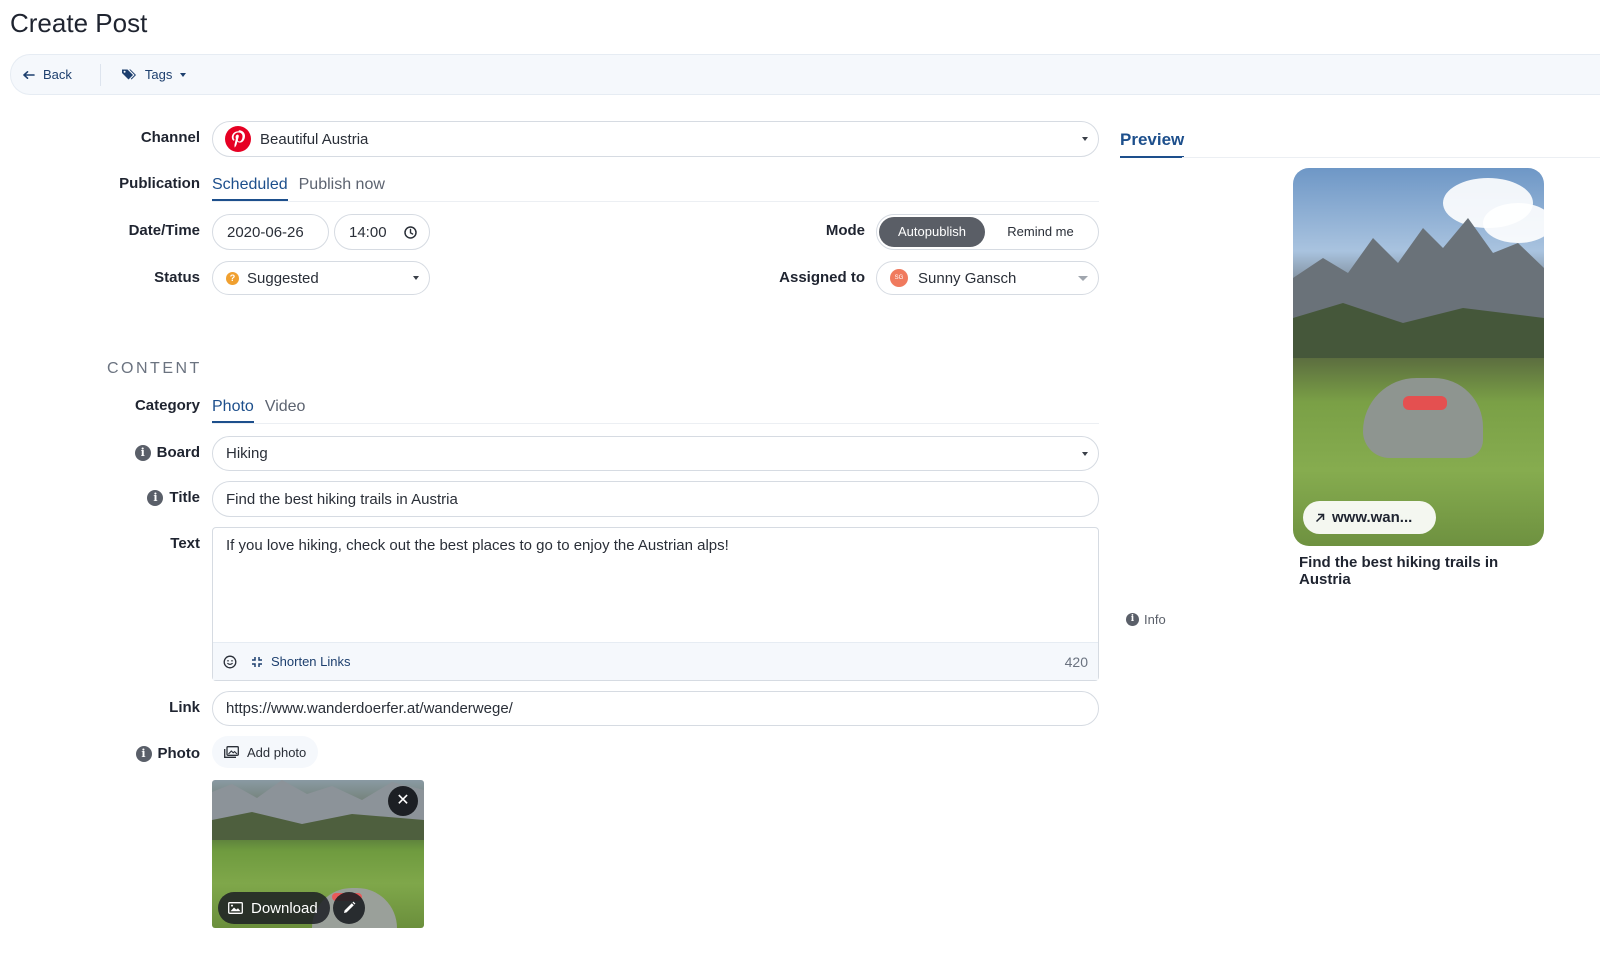 This screenshot has height=972, width=1600. I want to click on shorten-links-icon, so click(257, 661).